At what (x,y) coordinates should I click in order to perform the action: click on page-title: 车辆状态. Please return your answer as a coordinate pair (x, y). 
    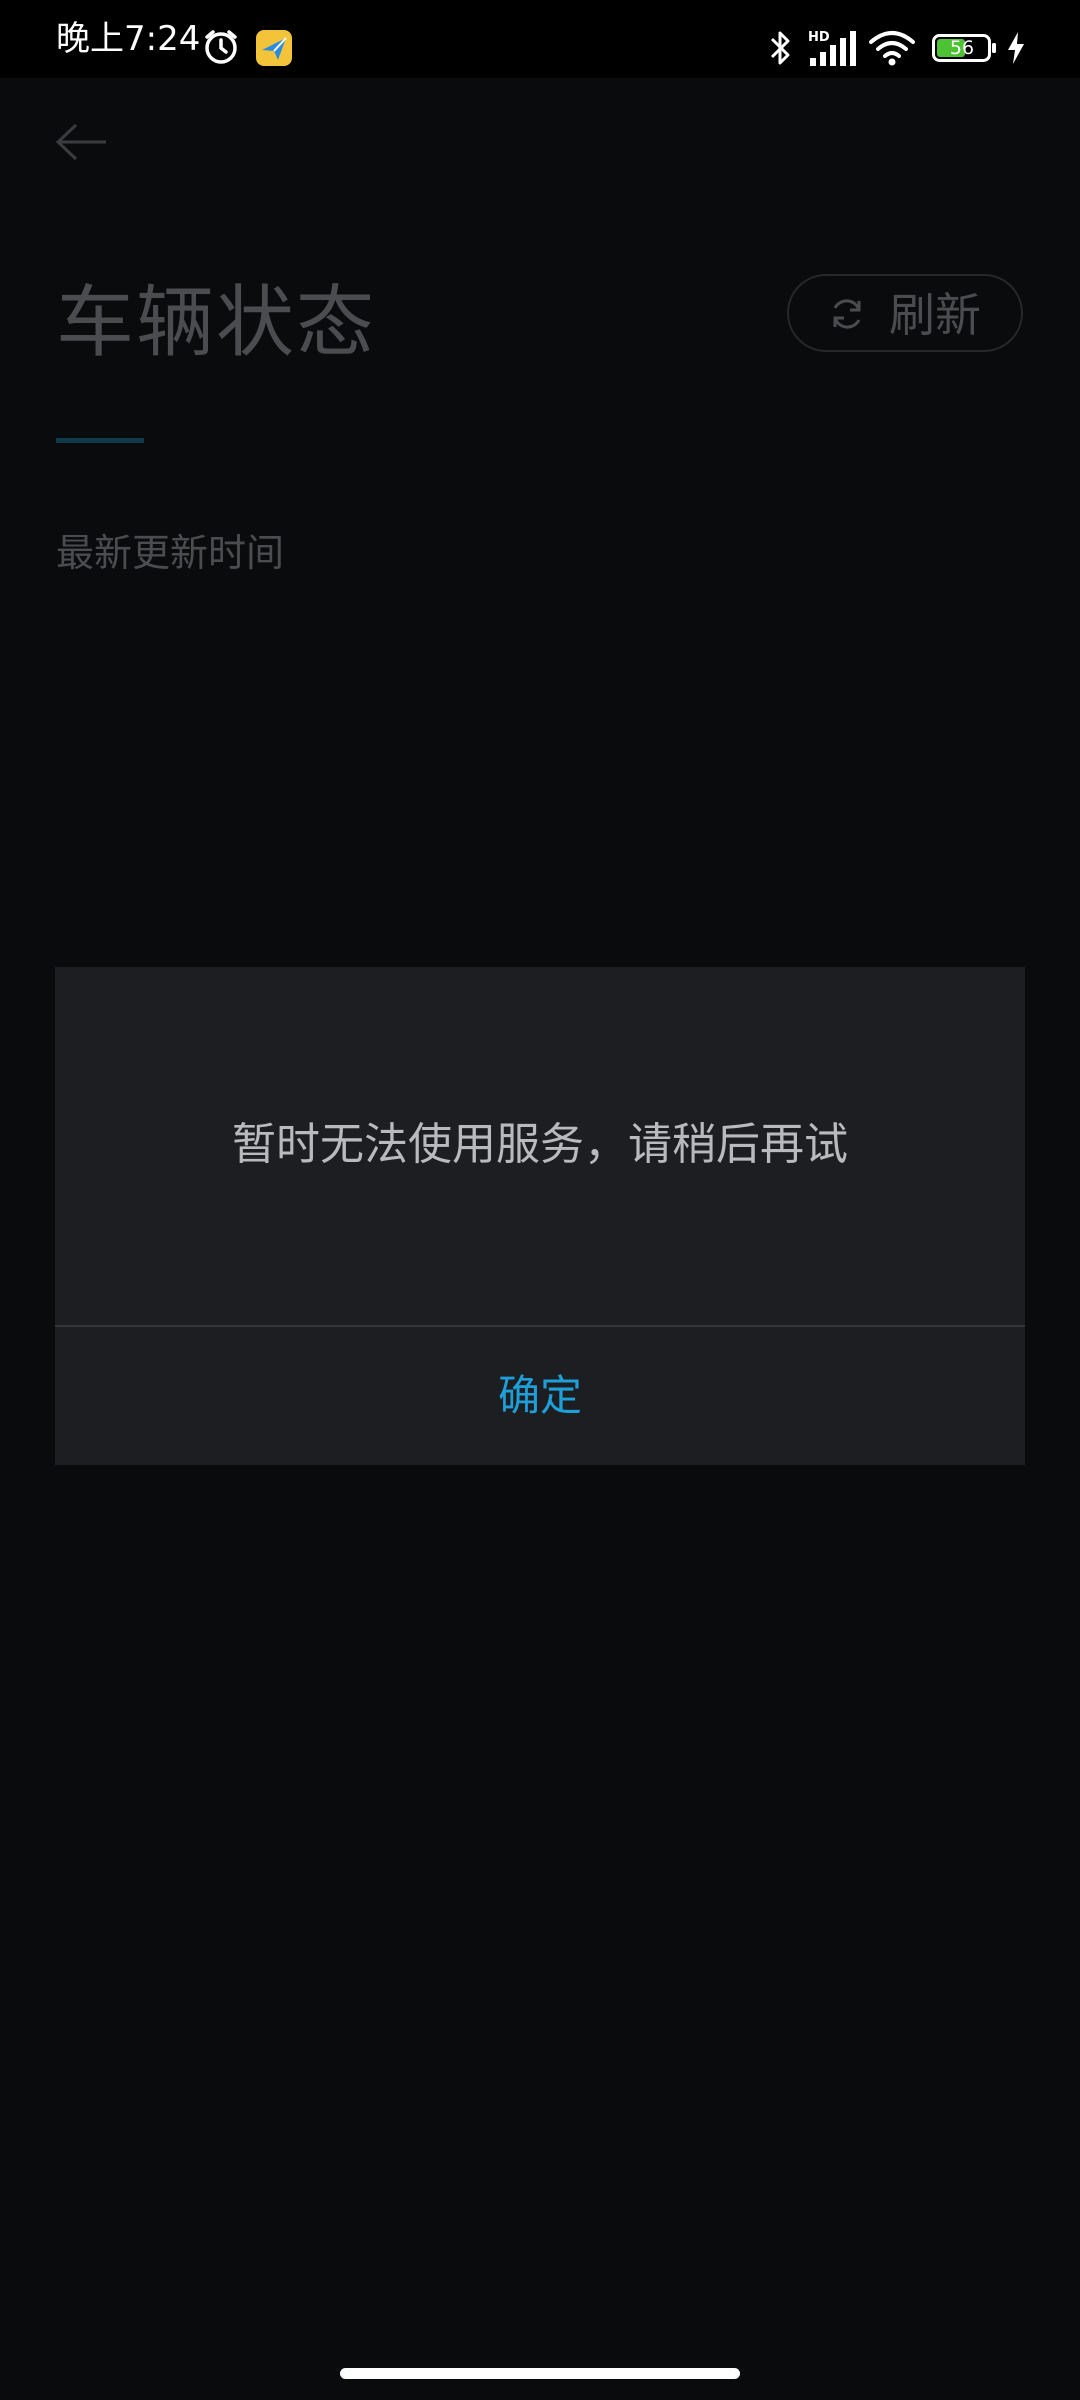
    Looking at the image, I should click on (216, 323).